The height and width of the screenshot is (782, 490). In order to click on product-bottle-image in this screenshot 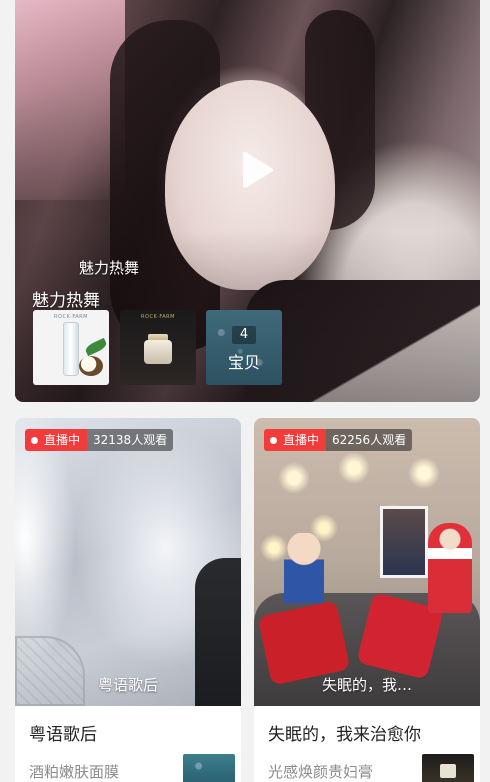, I will do `click(71, 349)`.